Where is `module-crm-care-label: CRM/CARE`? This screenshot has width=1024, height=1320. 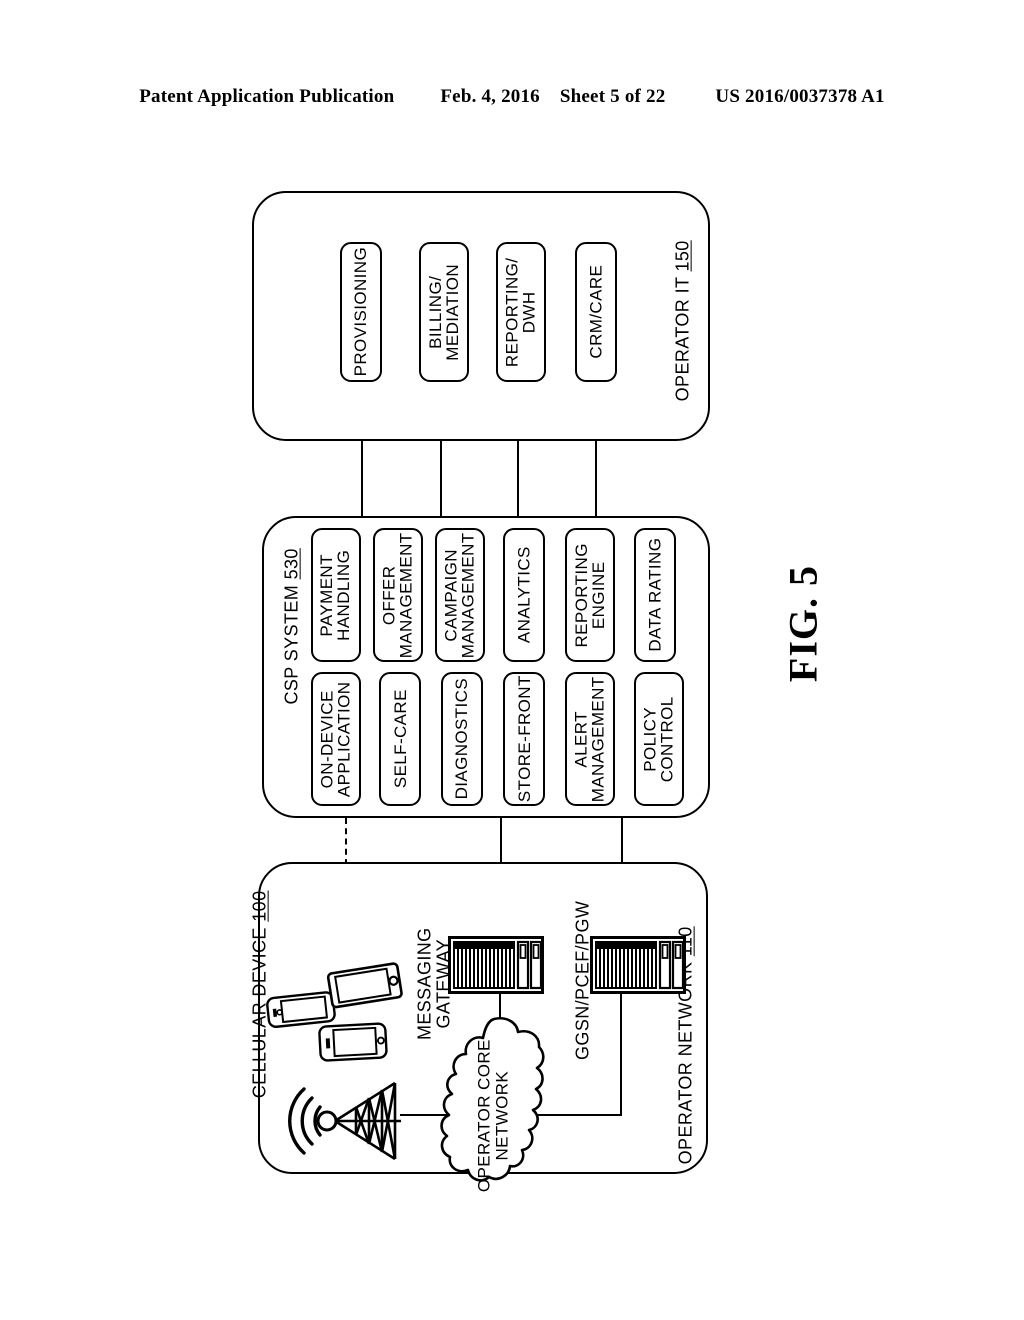 module-crm-care-label: CRM/CARE is located at coordinates (596, 312).